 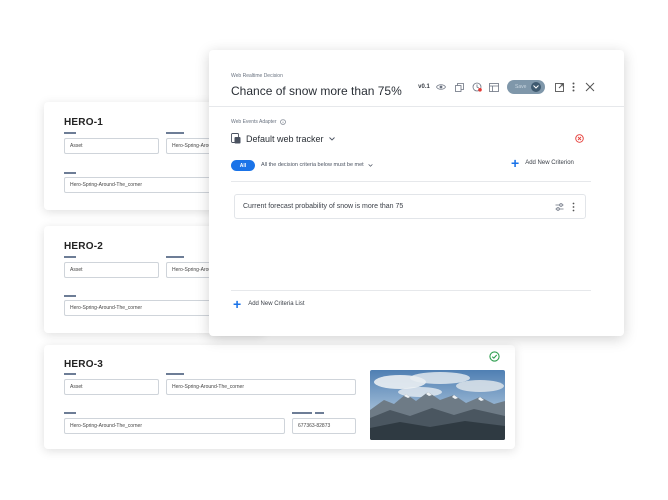 What do you see at coordinates (559, 207) in the screenshot?
I see `settings-sliders-icon` at bounding box center [559, 207].